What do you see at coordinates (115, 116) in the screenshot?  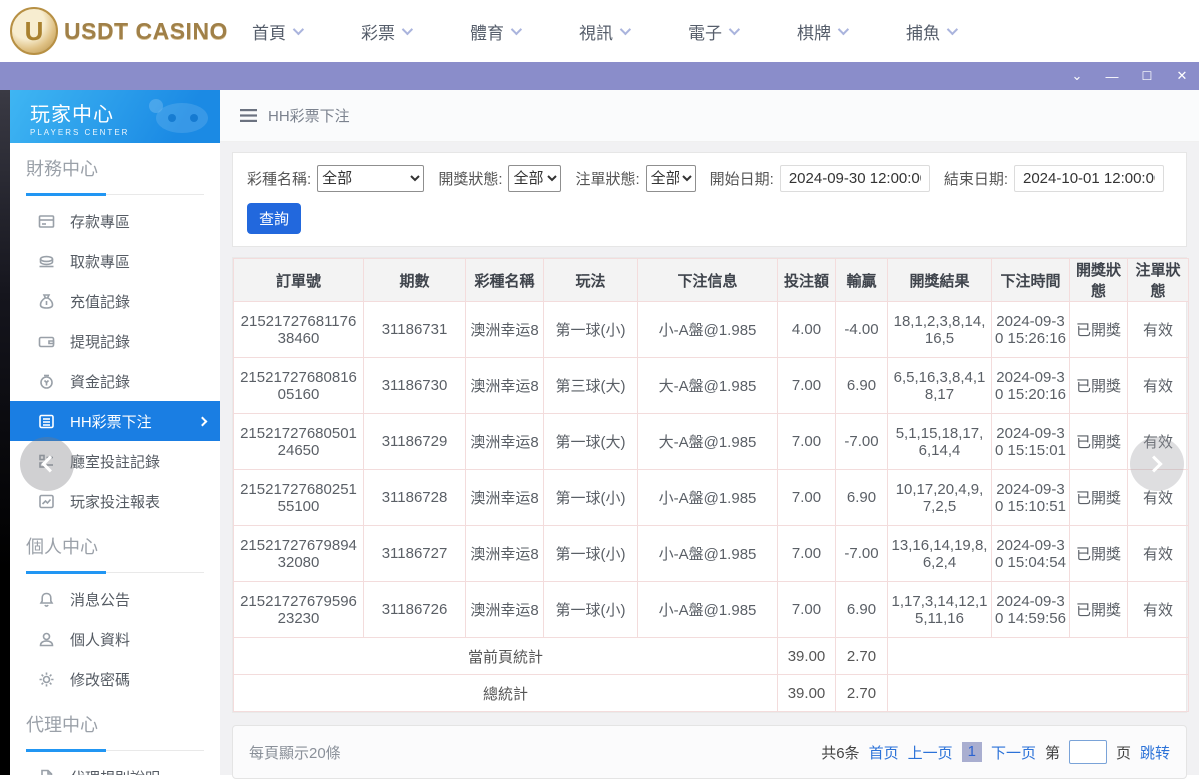 I see `sidebar-header: 玩家中心 PLAYERS CENTER` at bounding box center [115, 116].